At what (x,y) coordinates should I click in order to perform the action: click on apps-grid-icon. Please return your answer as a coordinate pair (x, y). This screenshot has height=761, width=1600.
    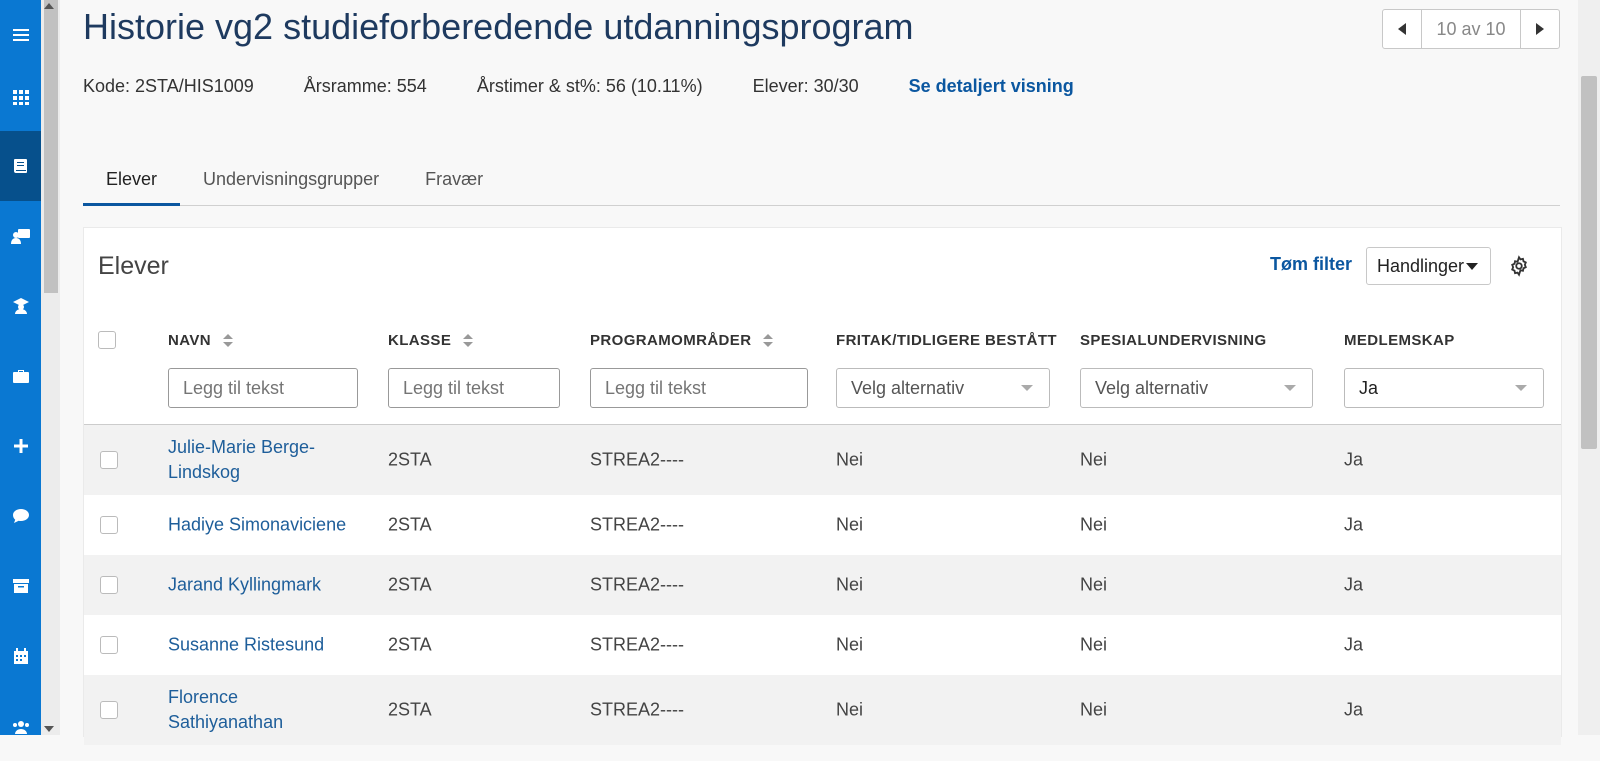
    Looking at the image, I should click on (20, 97).